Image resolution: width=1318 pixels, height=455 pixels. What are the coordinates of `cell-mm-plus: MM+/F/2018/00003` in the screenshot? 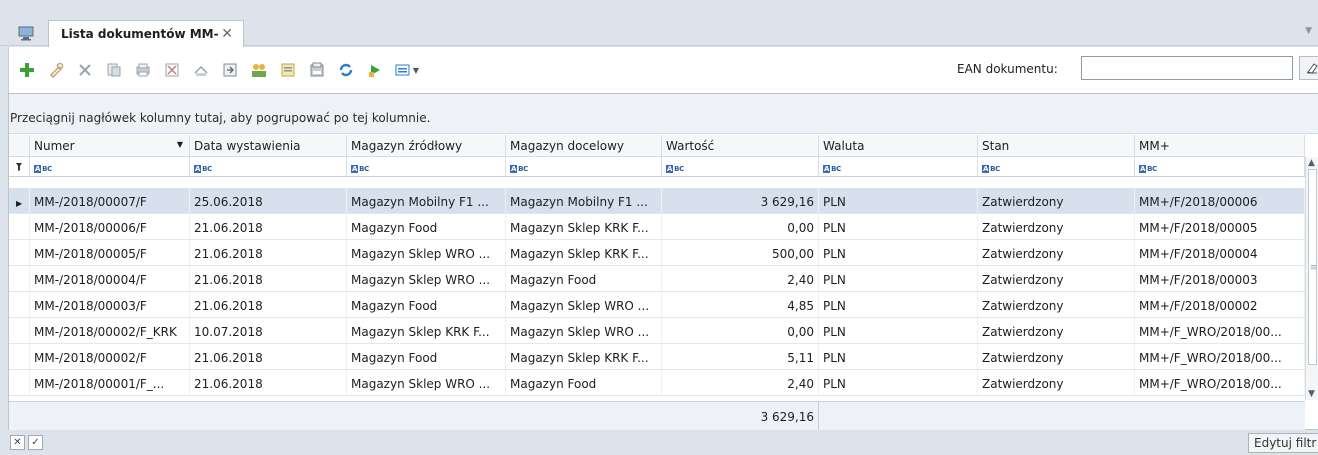 It's located at (1220, 278).